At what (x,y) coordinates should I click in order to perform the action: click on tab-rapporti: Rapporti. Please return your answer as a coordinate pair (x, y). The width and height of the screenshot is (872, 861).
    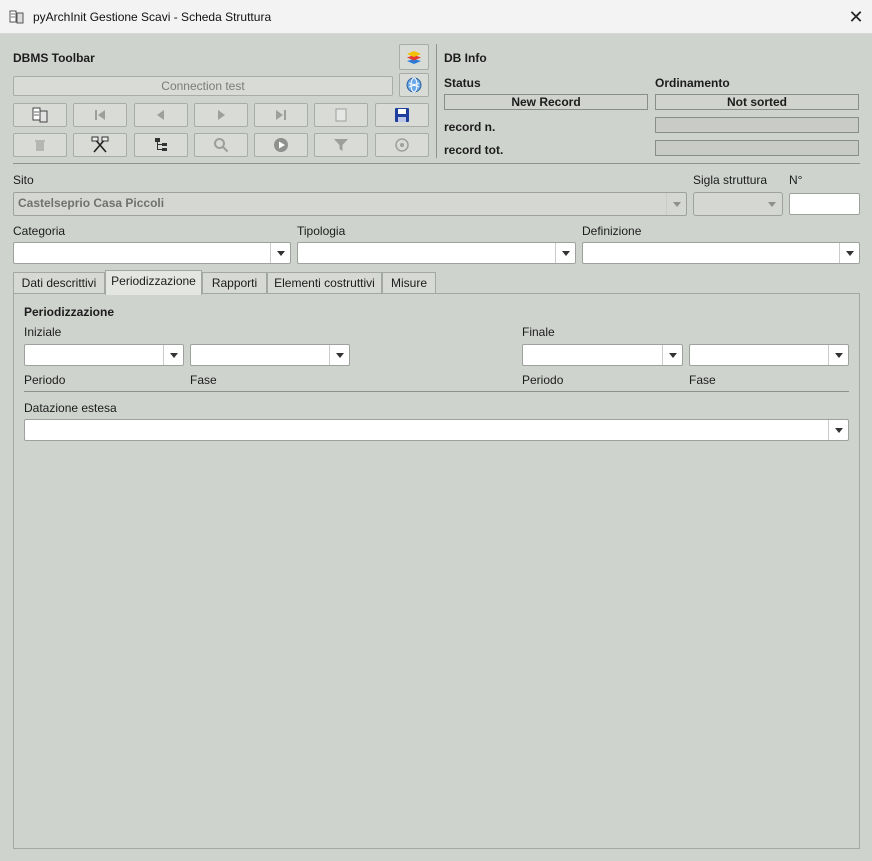
    Looking at the image, I should click on (234, 283).